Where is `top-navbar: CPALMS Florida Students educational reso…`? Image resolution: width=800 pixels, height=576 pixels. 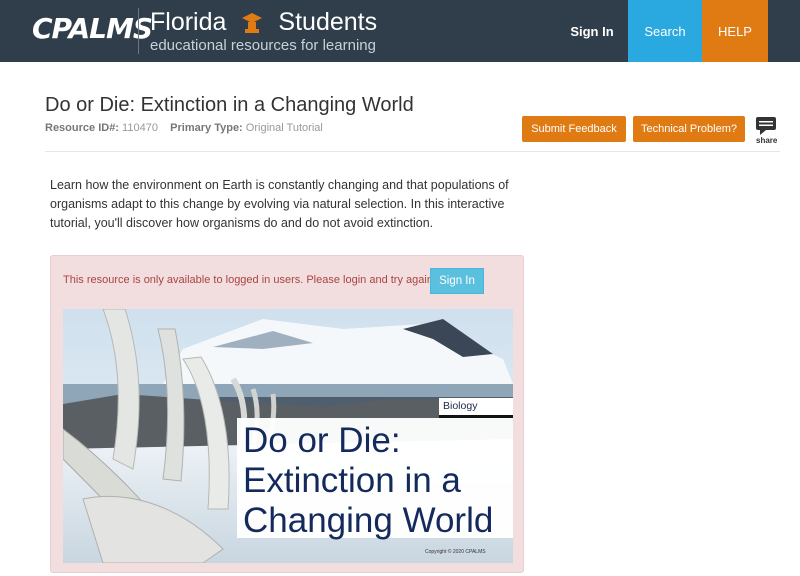
top-navbar: CPALMS Florida Students educational reso… is located at coordinates (400, 31).